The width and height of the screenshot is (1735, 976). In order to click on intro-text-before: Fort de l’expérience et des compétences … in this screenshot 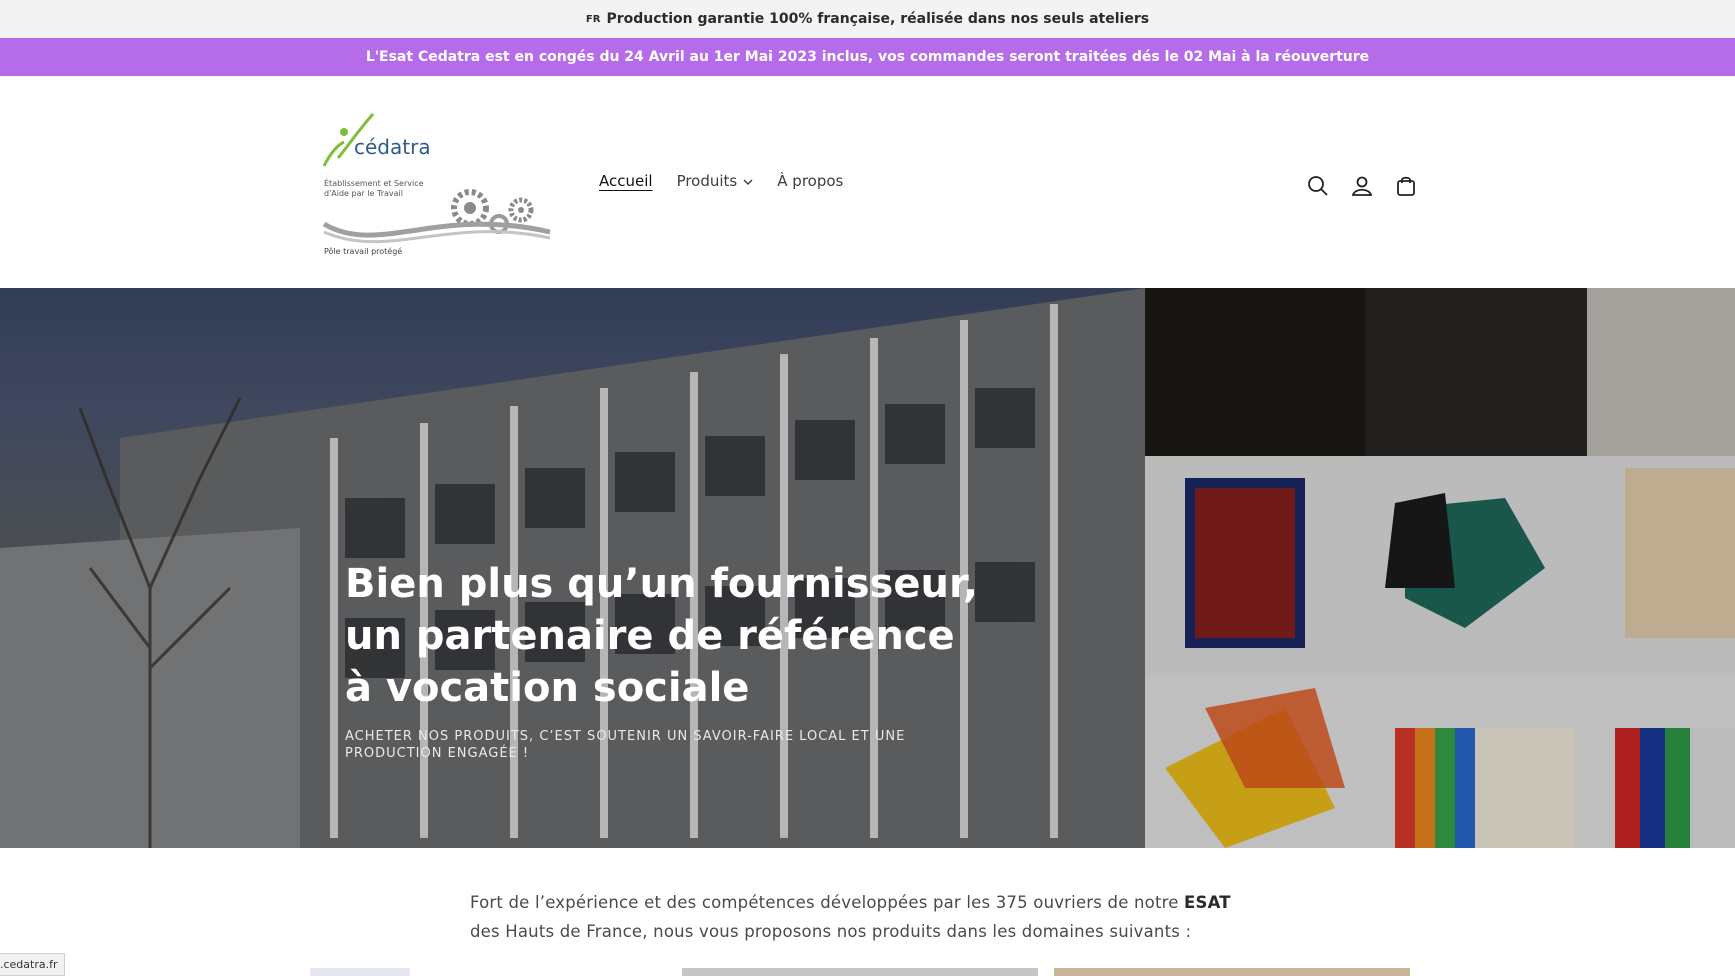, I will do `click(827, 902)`.